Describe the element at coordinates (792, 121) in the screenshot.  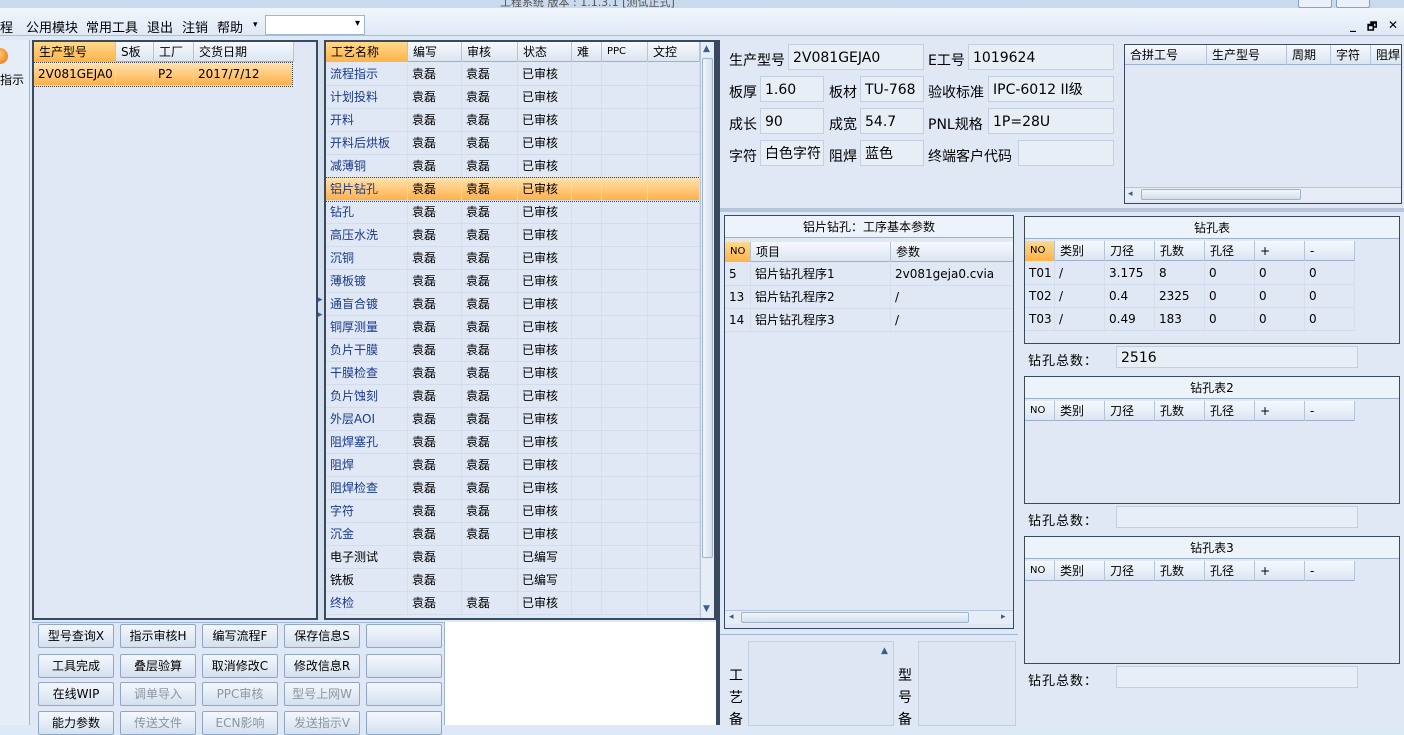
I see `length-field: 90` at that location.